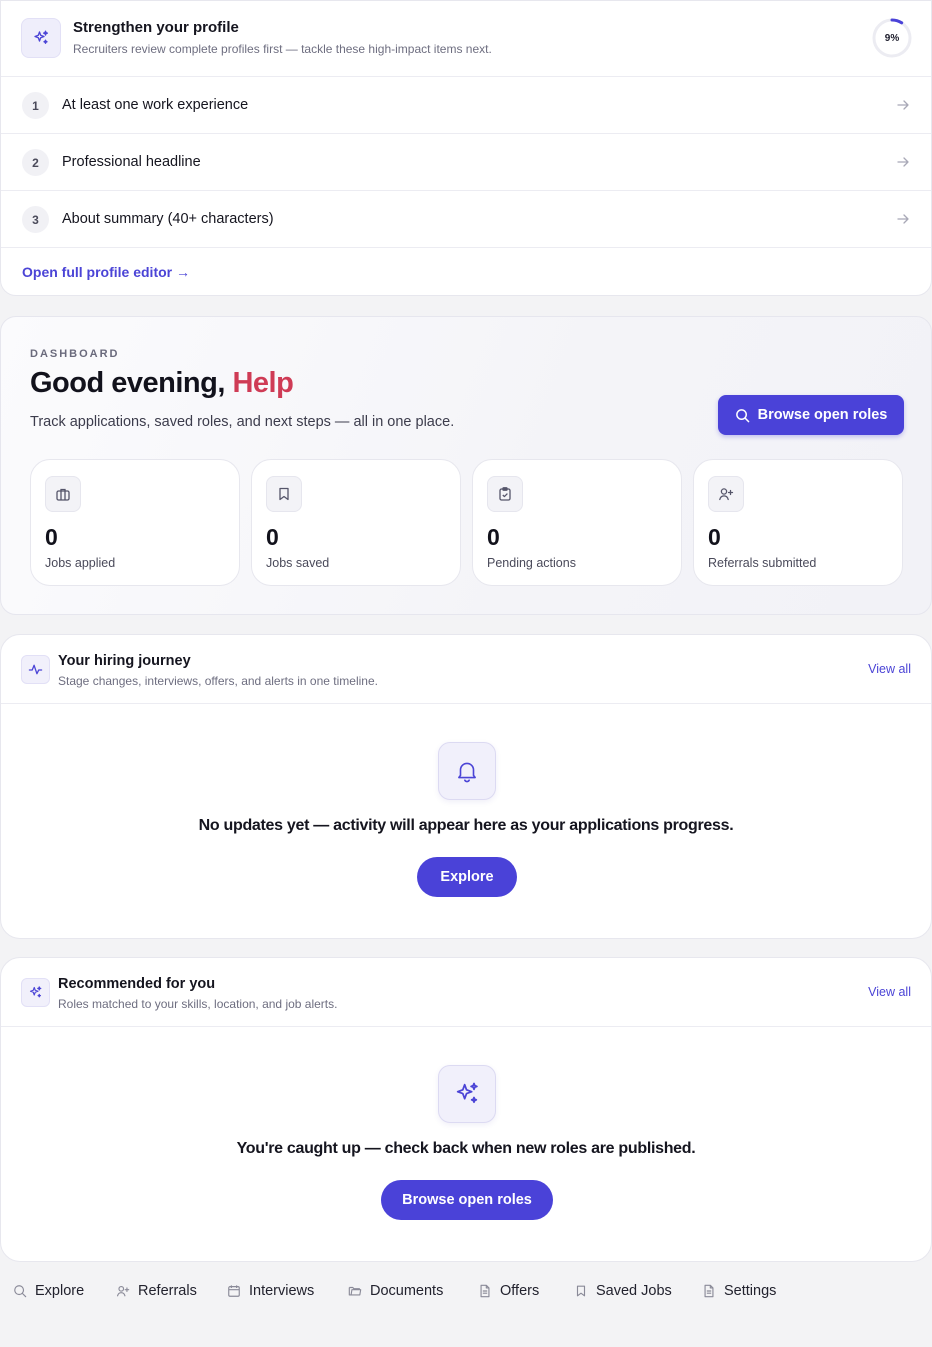  I want to click on nav-item-settings: Settings, so click(739, 1291).